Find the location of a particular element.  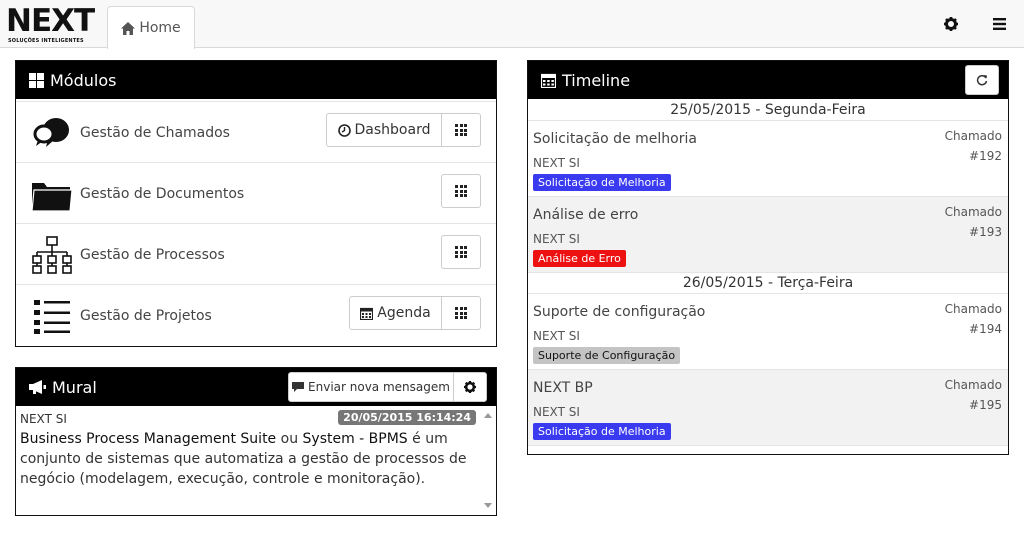

post-date-badge: 20/05/2015 16:14:24 is located at coordinates (407, 417).